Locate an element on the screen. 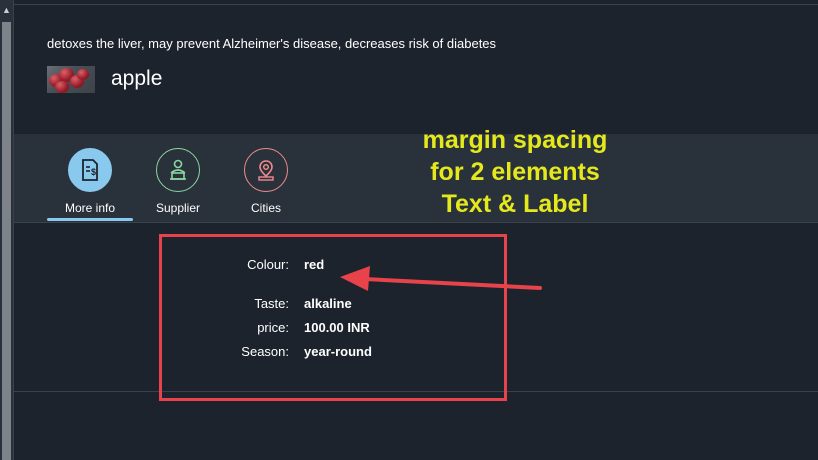 The width and height of the screenshot is (818, 460). object-title: apple is located at coordinates (137, 78).